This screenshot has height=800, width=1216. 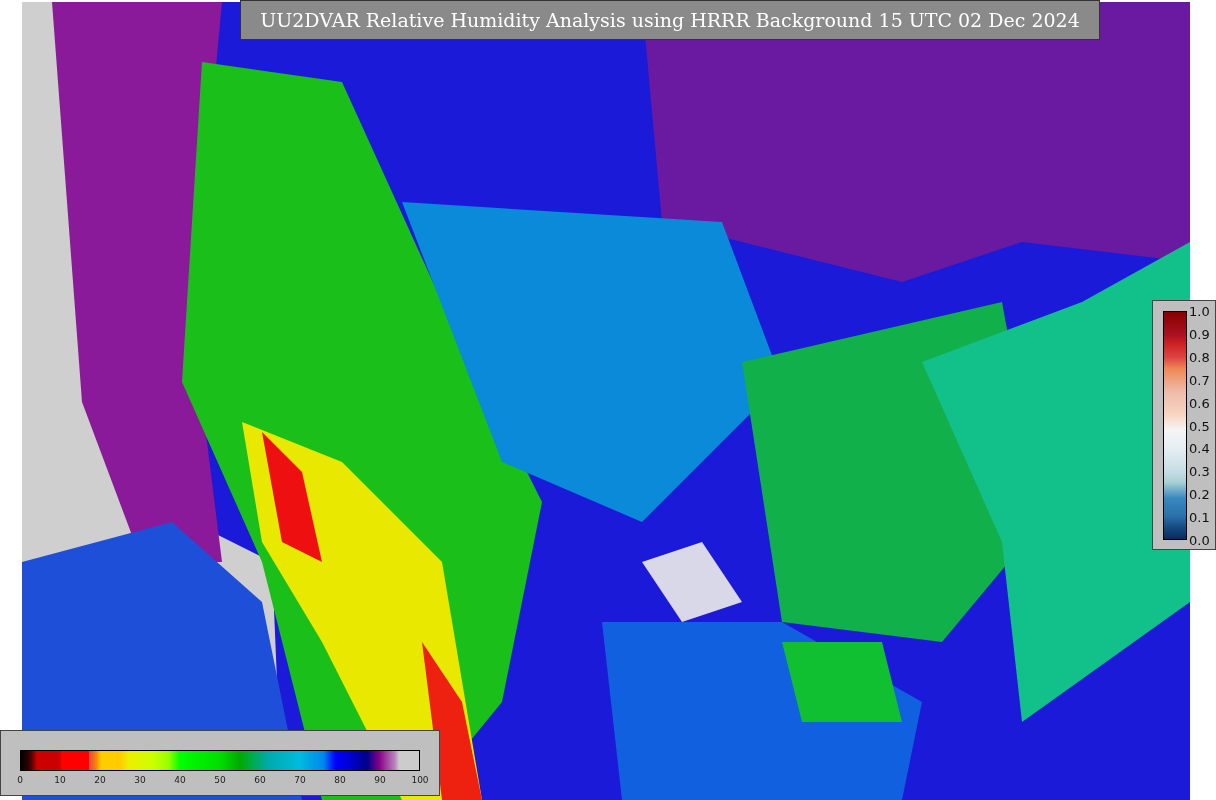 I want to click on scale-label: 100, so click(x=420, y=780).